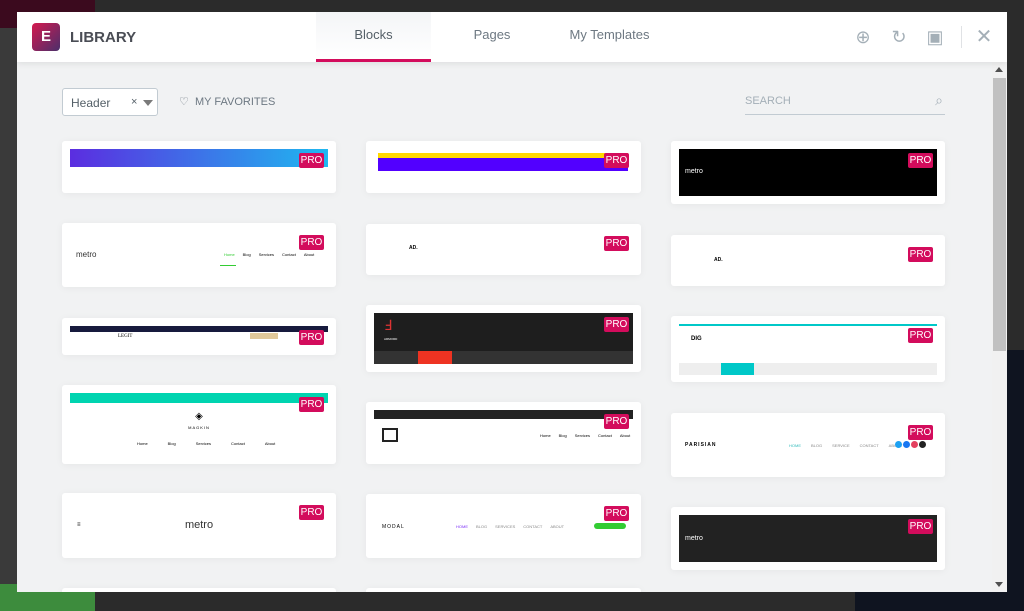 This screenshot has height=611, width=1024. Describe the element at coordinates (184, 102) in the screenshot. I see `heart-icon: ♡` at that location.